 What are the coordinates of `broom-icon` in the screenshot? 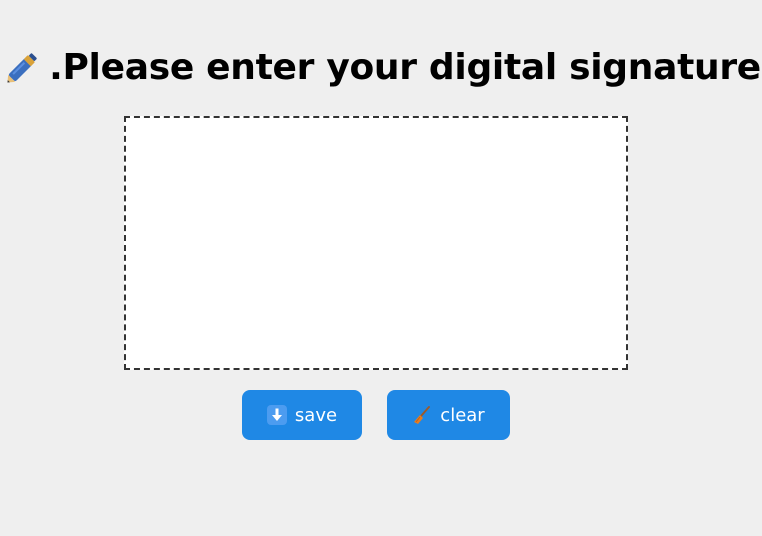 It's located at (422, 415).